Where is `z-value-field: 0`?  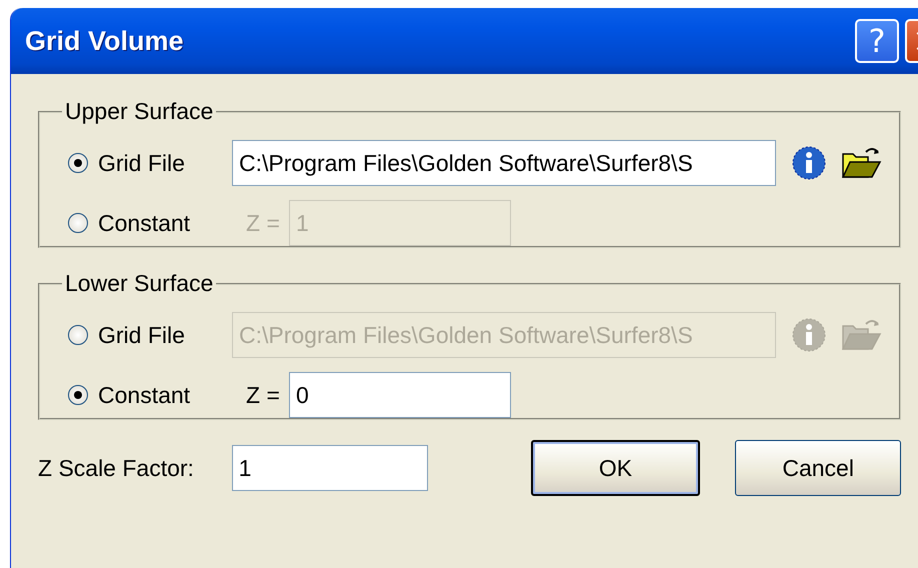 z-value-field: 0 is located at coordinates (400, 395).